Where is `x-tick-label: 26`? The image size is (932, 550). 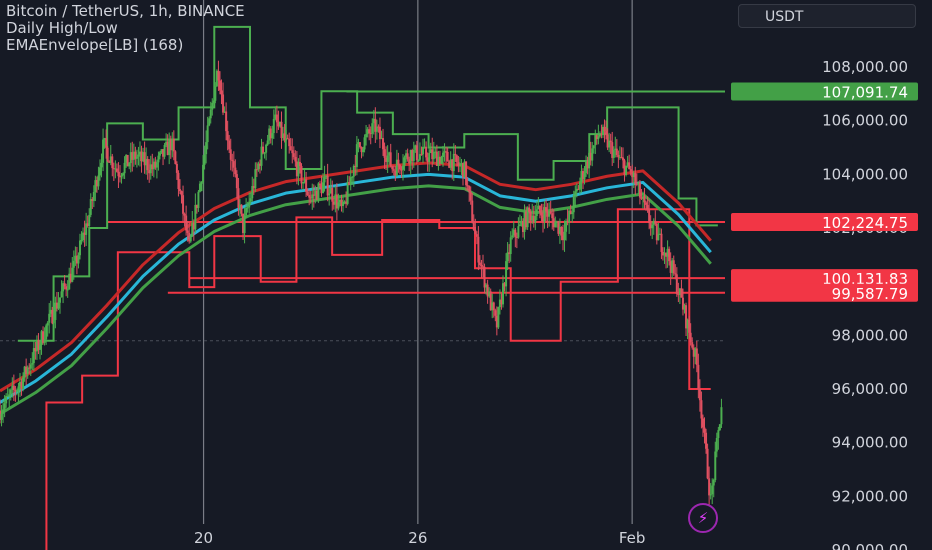
x-tick-label: 26 is located at coordinates (417, 538).